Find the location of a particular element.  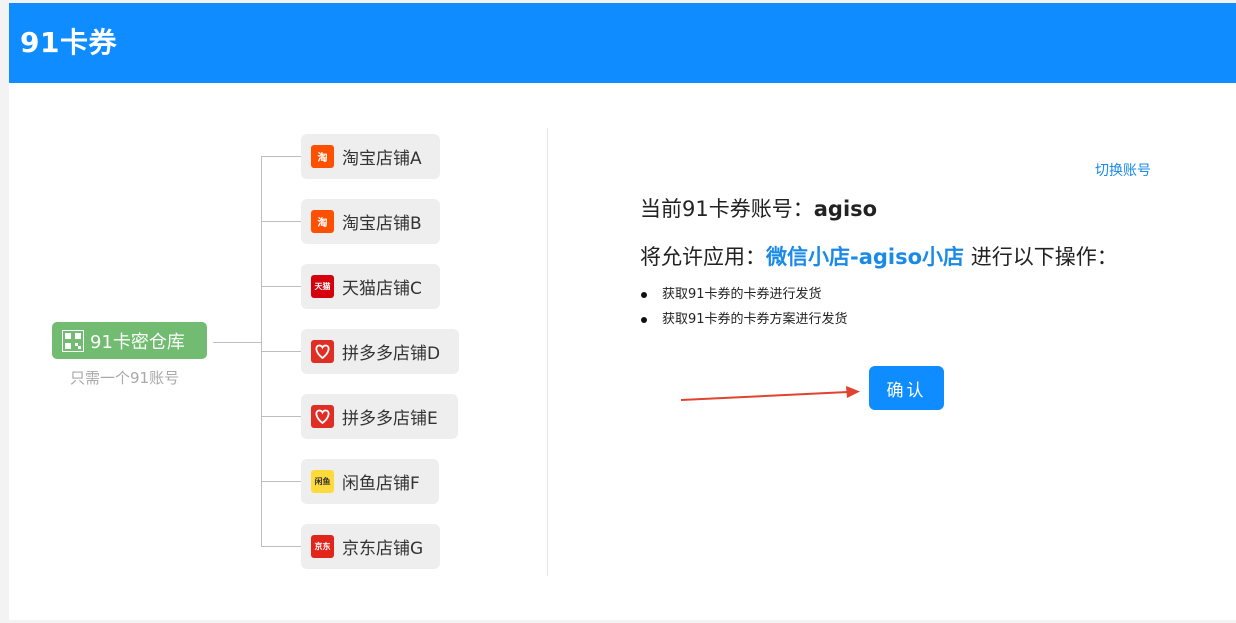

confirm-button: 确认 is located at coordinates (906, 388).